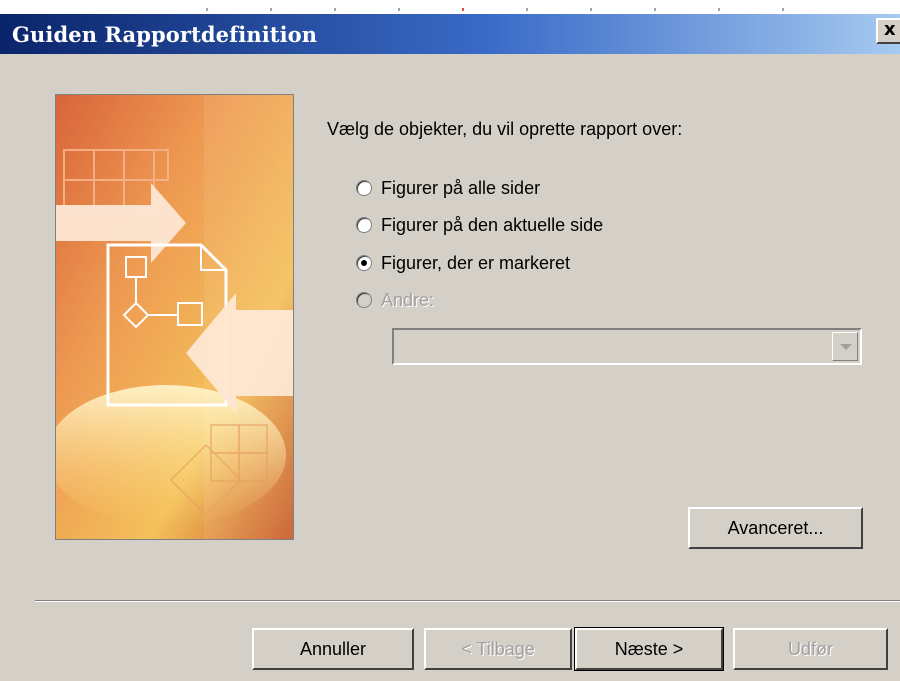  What do you see at coordinates (450, 7) in the screenshot?
I see `background-ruler-strip` at bounding box center [450, 7].